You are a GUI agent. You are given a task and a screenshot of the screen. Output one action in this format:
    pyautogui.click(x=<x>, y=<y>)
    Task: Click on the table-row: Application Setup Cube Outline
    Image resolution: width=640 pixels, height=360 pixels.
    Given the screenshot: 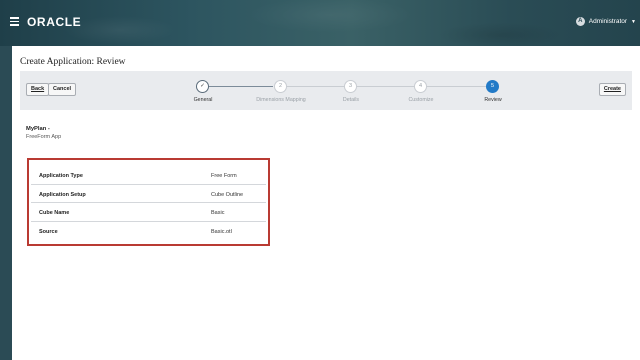 What is the action you would take?
    pyautogui.click(x=148, y=194)
    